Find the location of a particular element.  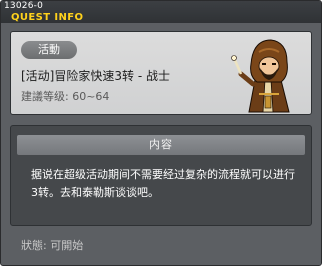

category-badge: 活動 is located at coordinates (49, 50).